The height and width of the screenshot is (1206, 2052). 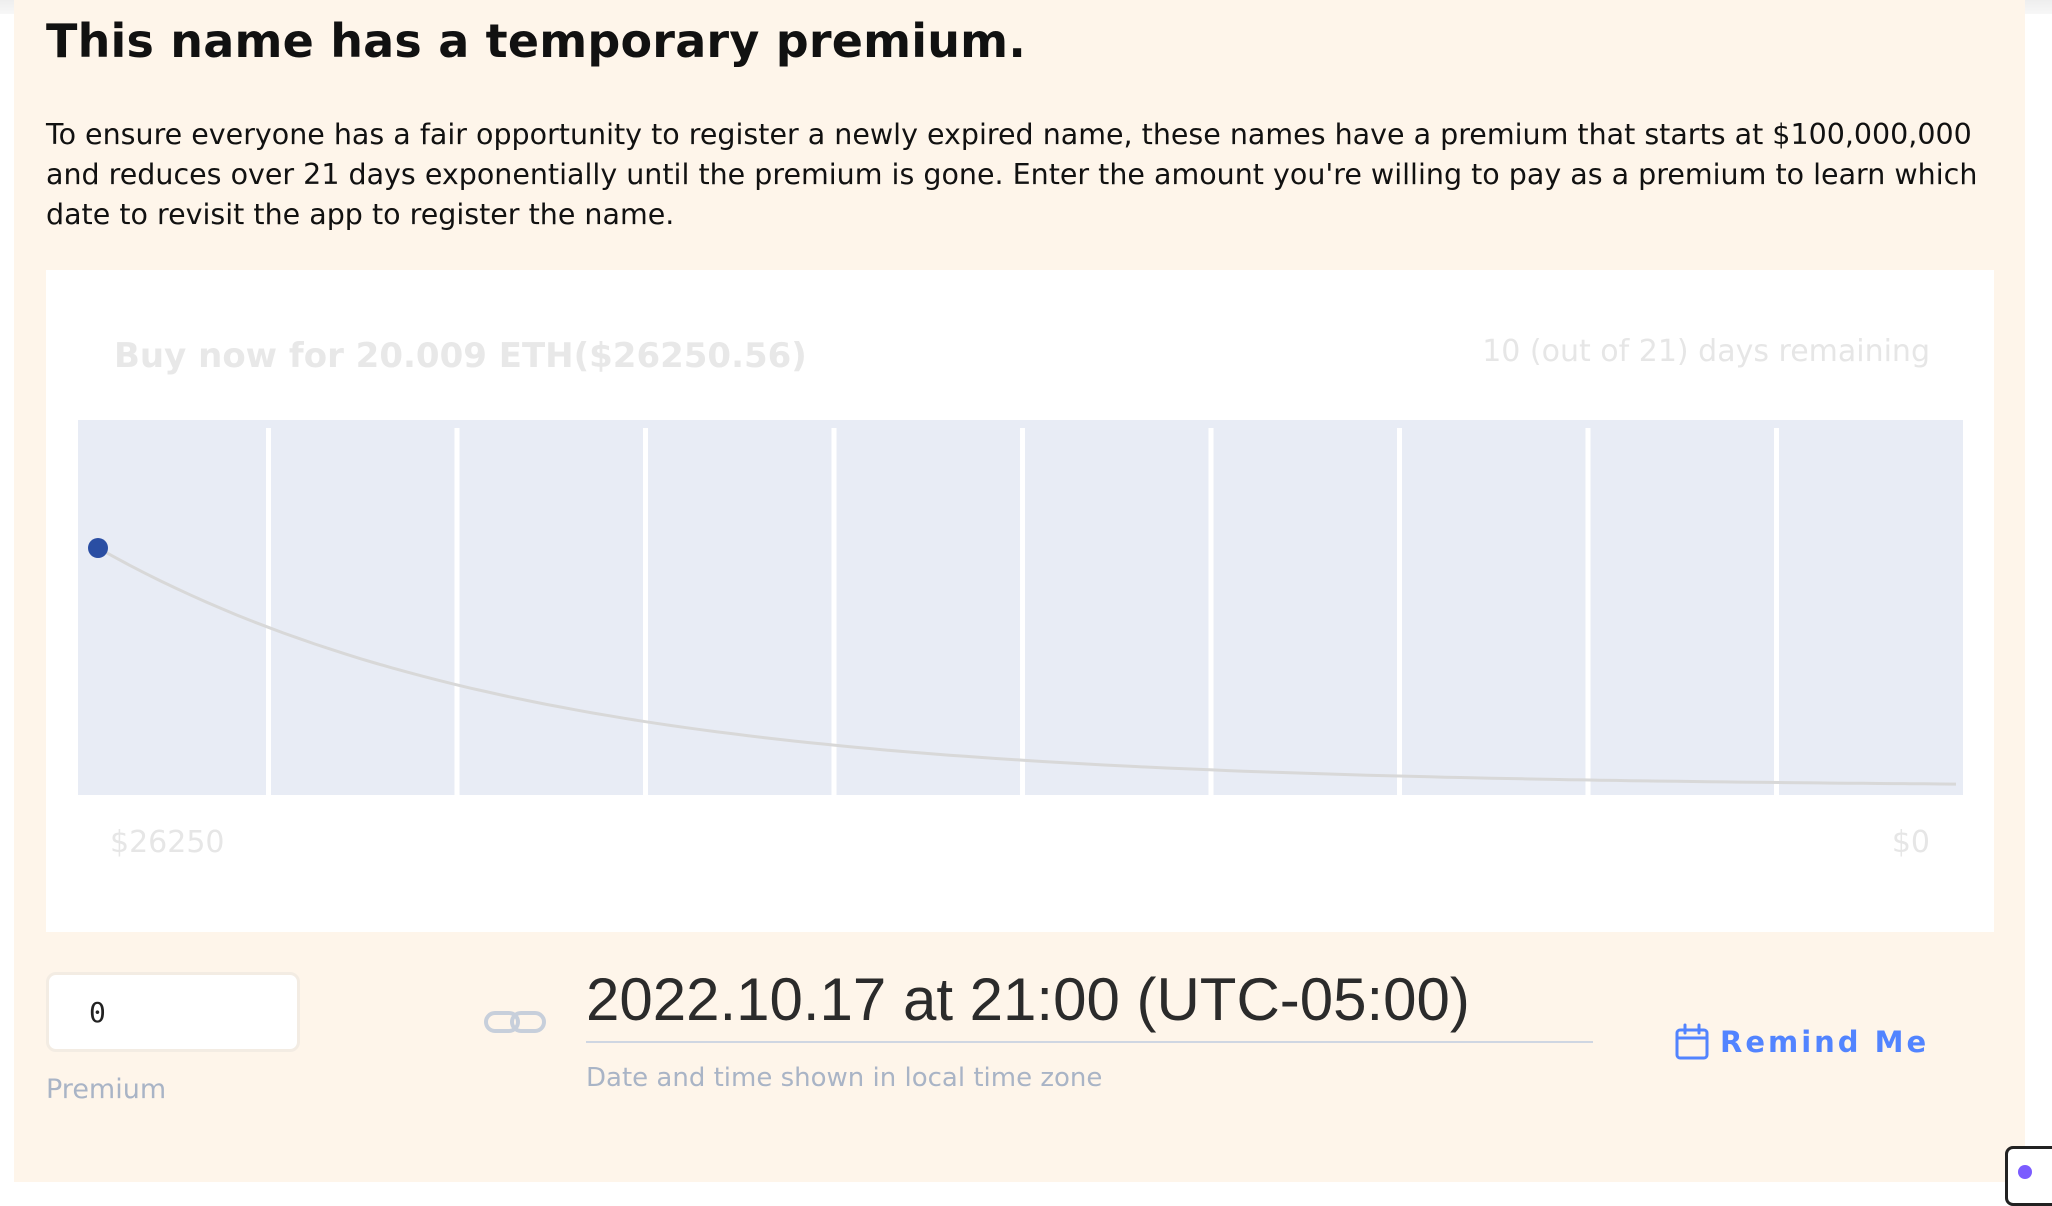 I want to click on date-hint: Date and time shown in local time zone, so click(x=844, y=1078).